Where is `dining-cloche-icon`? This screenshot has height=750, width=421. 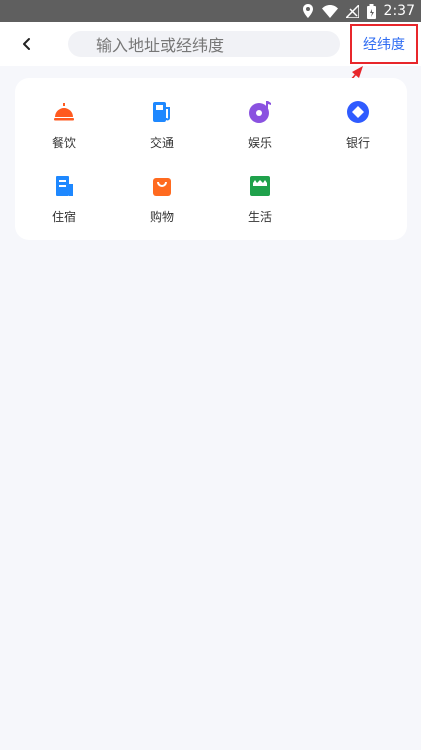 dining-cloche-icon is located at coordinates (64, 112).